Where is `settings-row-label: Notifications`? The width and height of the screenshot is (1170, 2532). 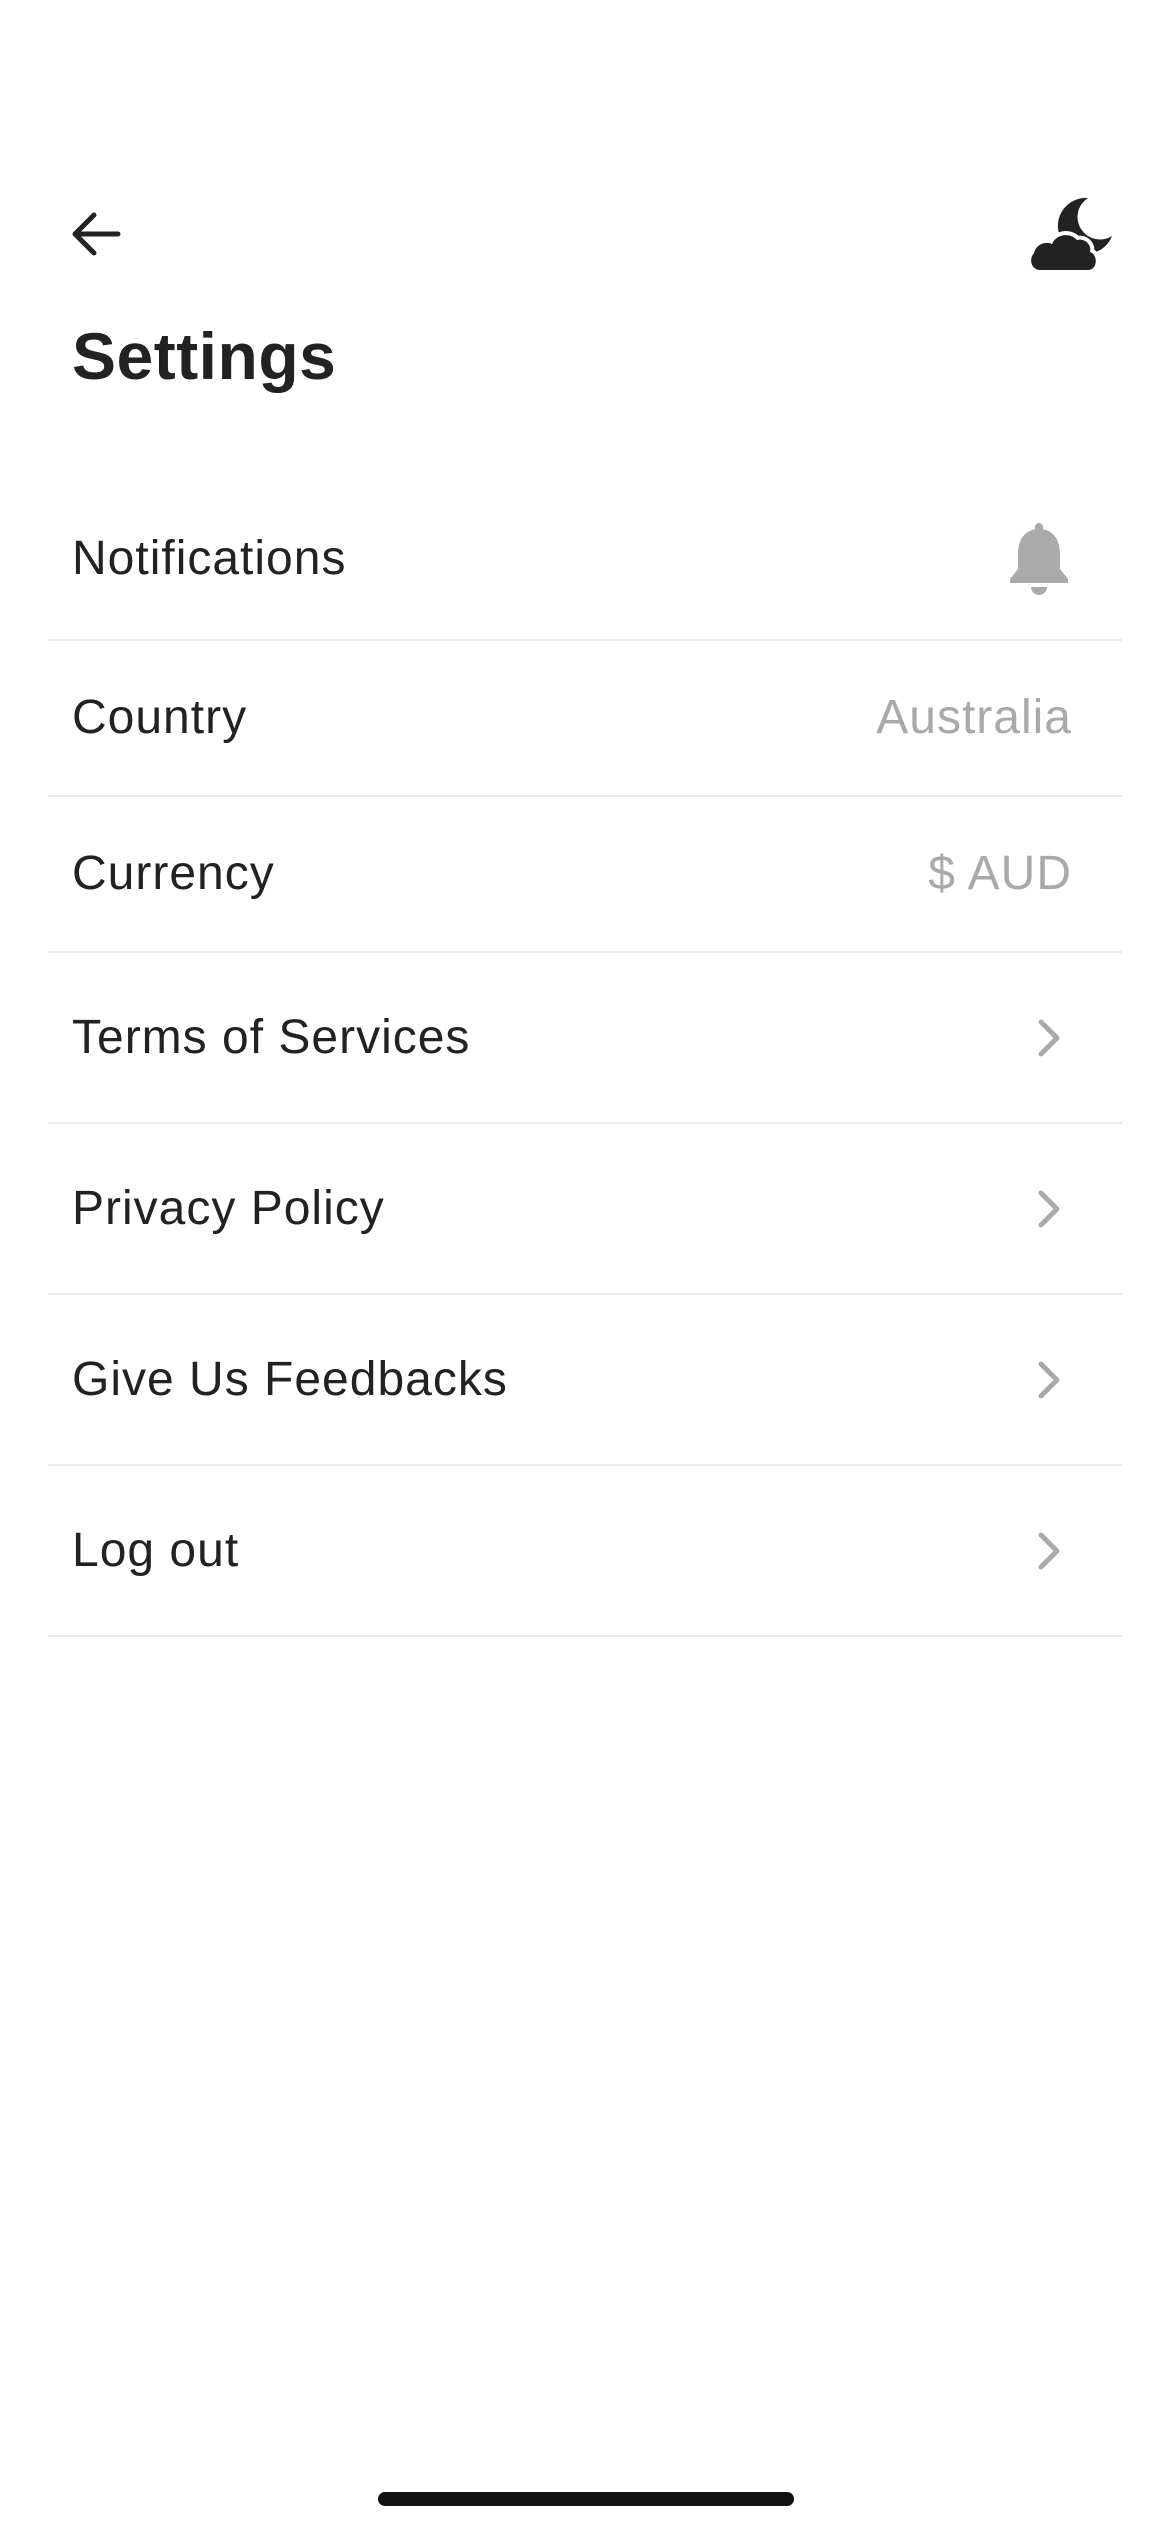
settings-row-label: Notifications is located at coordinates (209, 558).